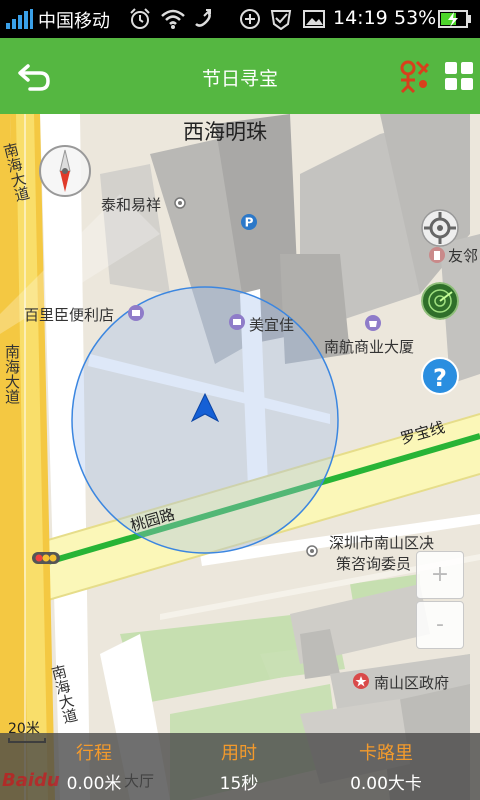 This screenshot has width=480, height=800. Describe the element at coordinates (239, 784) in the screenshot. I see `stat-time-value: 15秒` at that location.